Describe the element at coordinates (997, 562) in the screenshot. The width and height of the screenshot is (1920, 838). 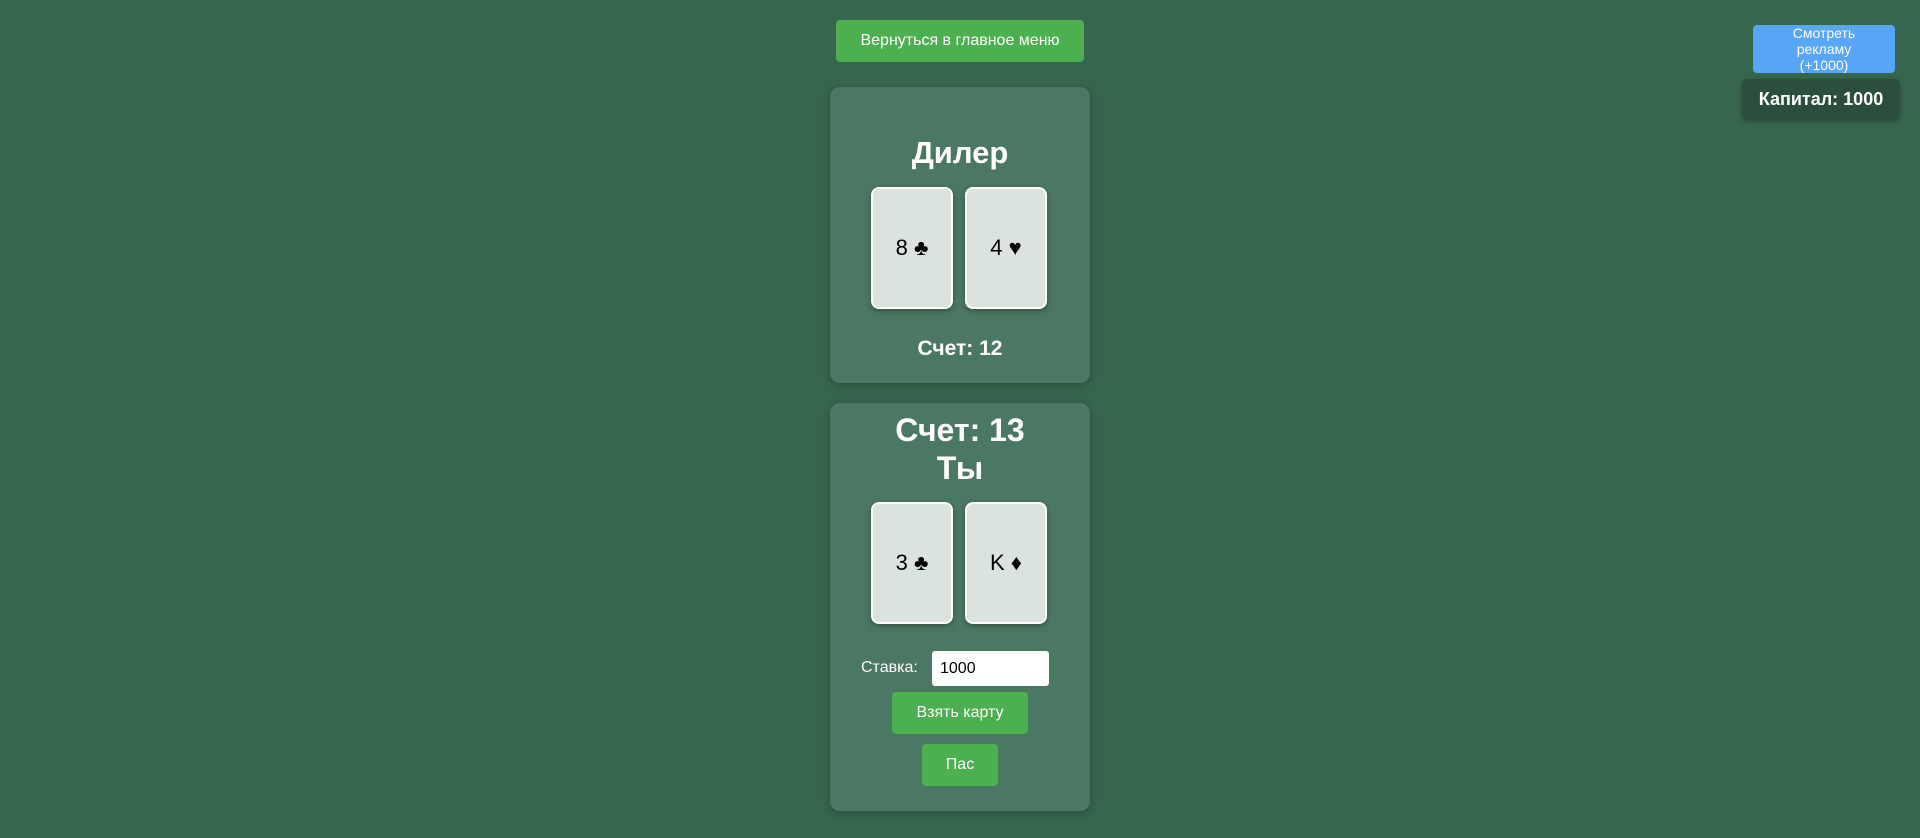
I see `card-rank: K` at that location.